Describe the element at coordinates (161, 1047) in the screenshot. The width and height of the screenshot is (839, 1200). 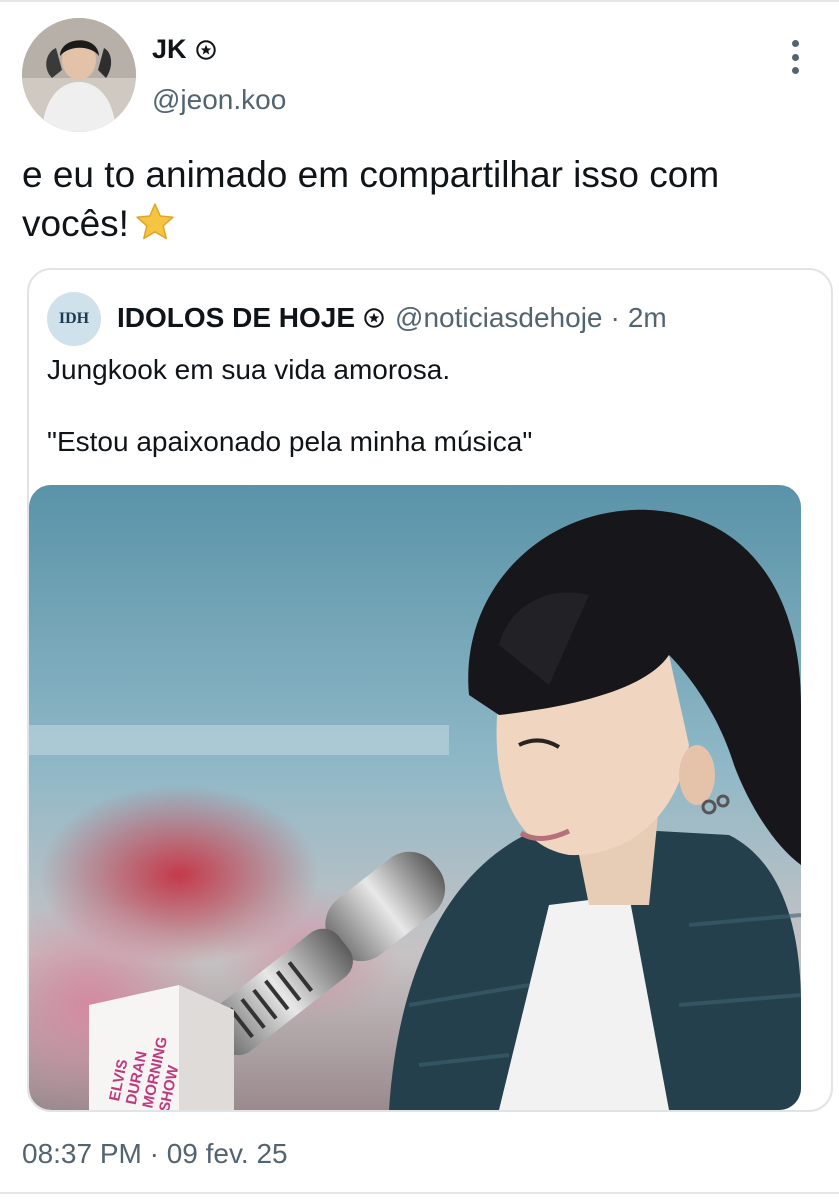
I see `mic-flag-illustration: ELVIS DURAN MORNING SHOW` at that location.